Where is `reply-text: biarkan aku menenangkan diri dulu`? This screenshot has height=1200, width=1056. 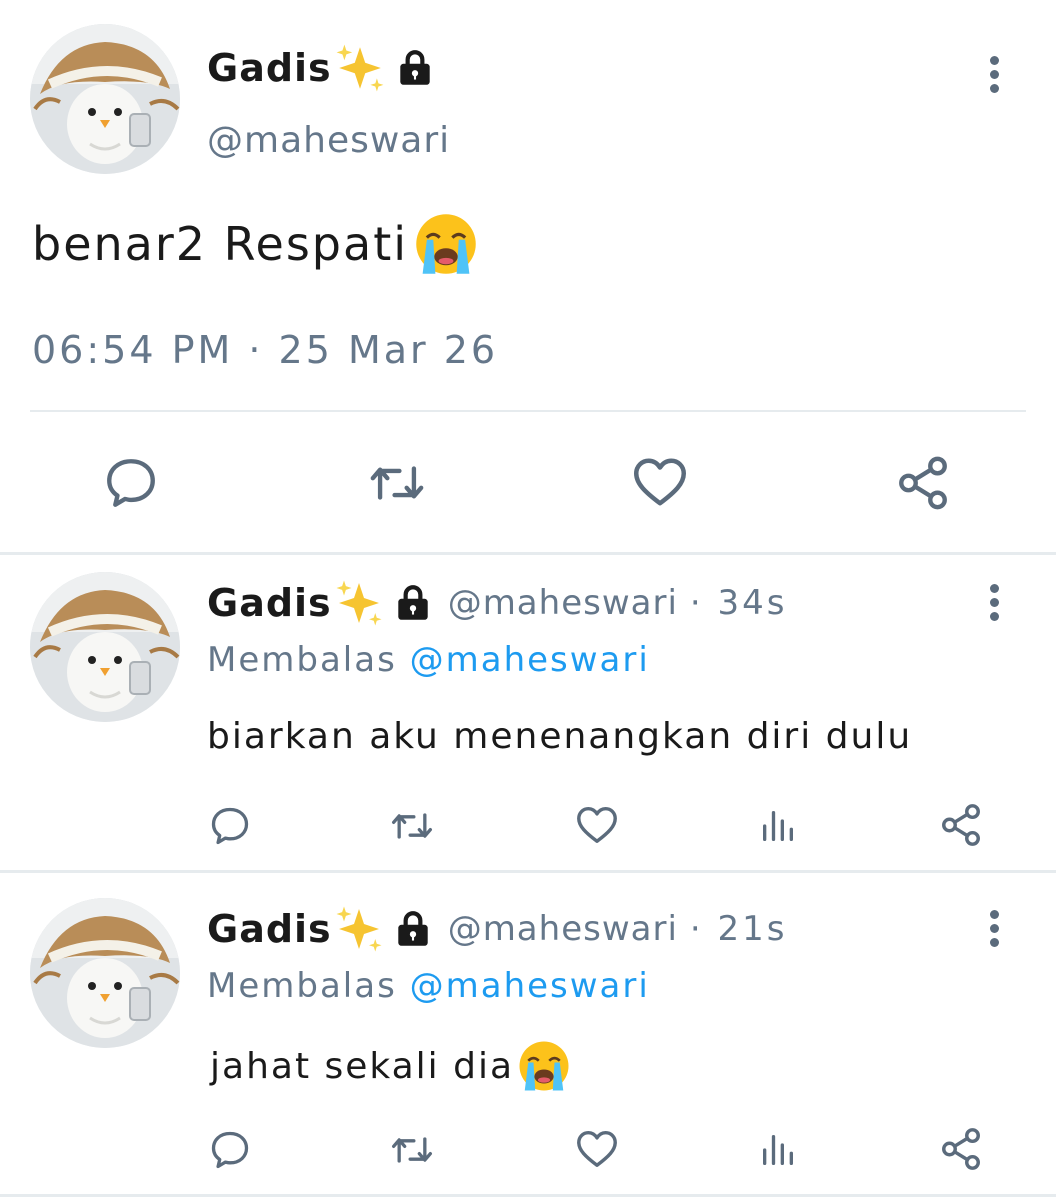 reply-text: biarkan aku menenangkan diri dulu is located at coordinates (560, 736).